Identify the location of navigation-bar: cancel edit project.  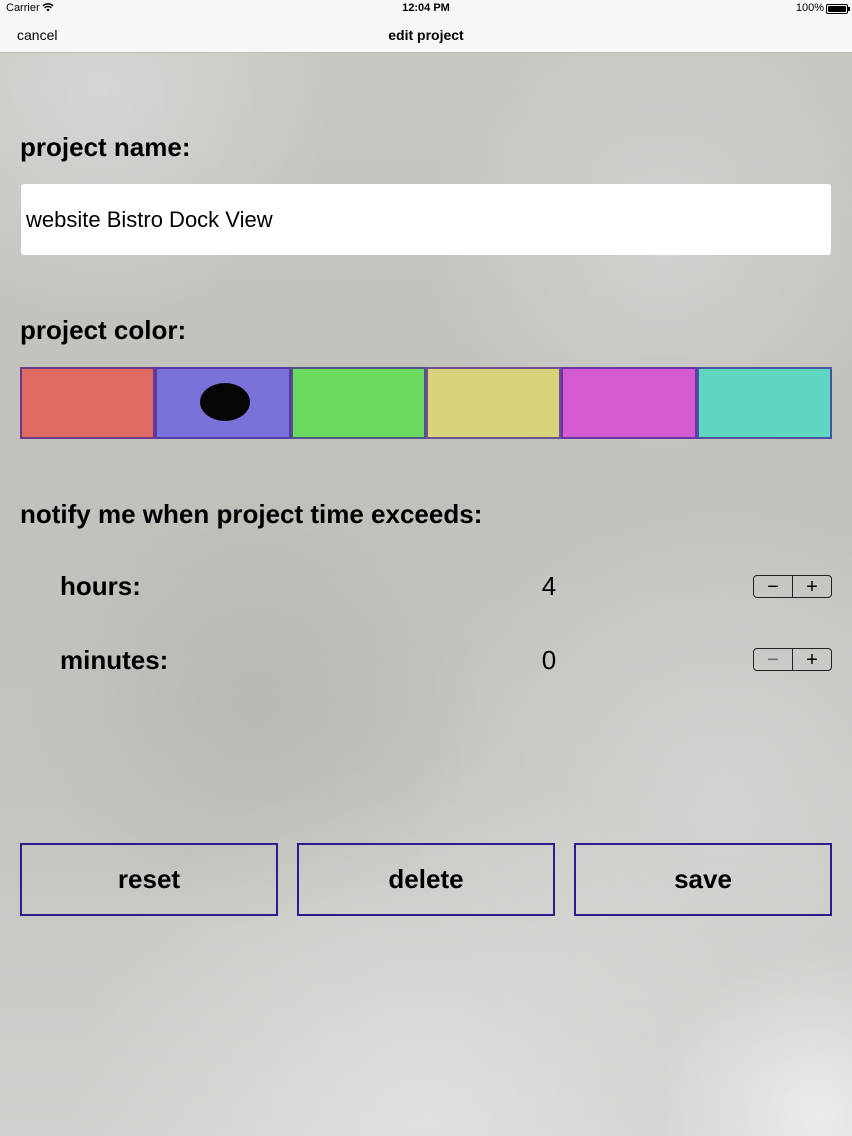
(426, 35).